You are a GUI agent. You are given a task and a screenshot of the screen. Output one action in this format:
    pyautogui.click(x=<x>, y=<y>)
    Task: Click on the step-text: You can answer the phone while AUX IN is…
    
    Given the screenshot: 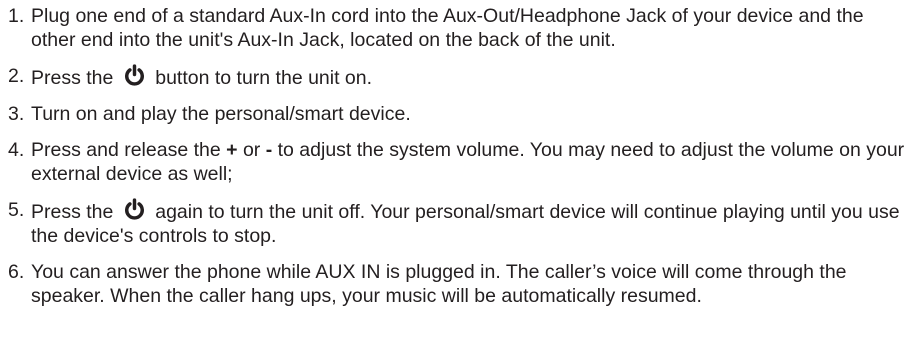 What is the action you would take?
    pyautogui.click(x=439, y=284)
    